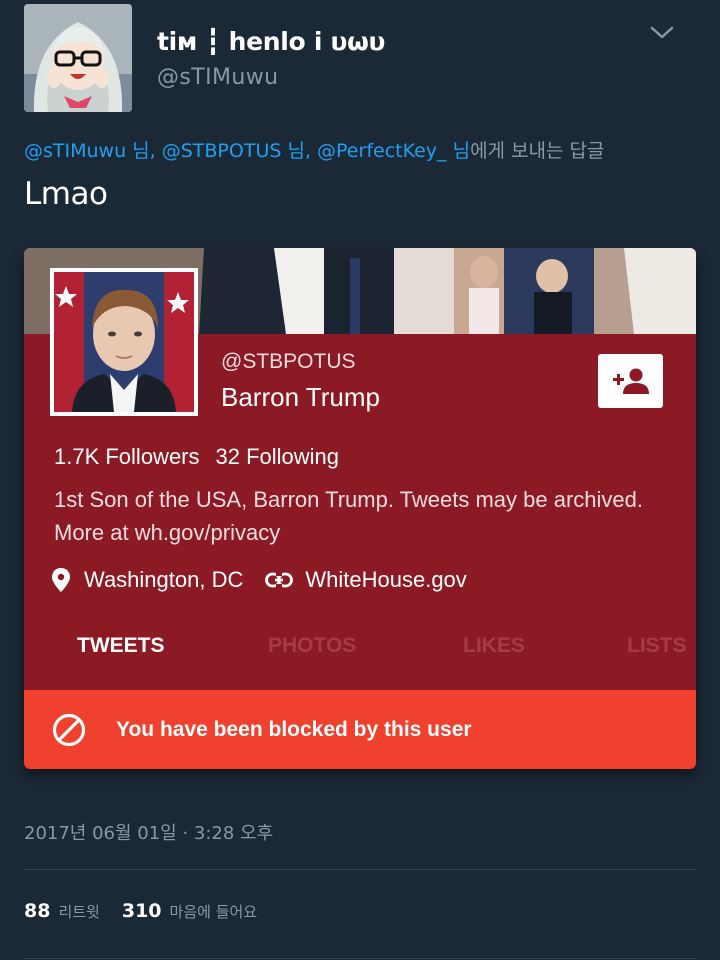 This screenshot has height=960, width=720. Describe the element at coordinates (69, 730) in the screenshot. I see `blocked-icon` at that location.